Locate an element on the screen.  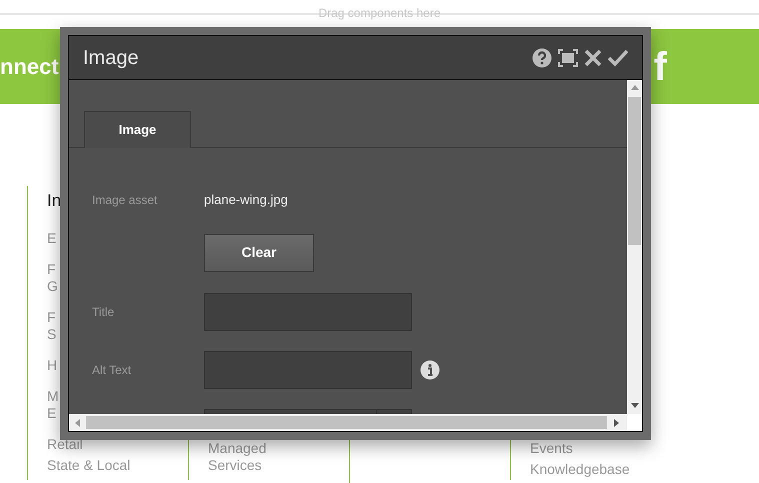
banner-title: nnect is located at coordinates (29, 67).